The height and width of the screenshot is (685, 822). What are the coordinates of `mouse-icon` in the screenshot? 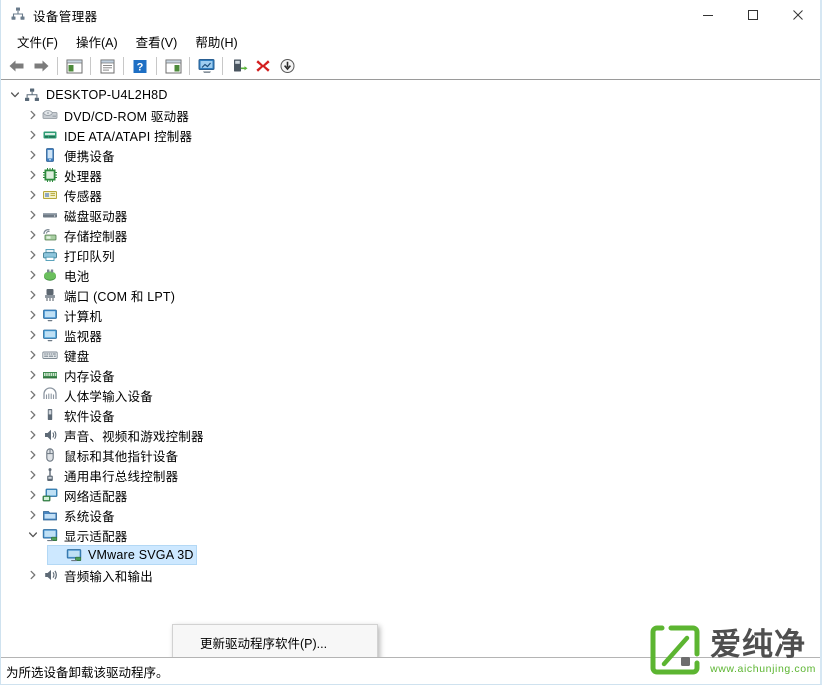 It's located at (50, 455).